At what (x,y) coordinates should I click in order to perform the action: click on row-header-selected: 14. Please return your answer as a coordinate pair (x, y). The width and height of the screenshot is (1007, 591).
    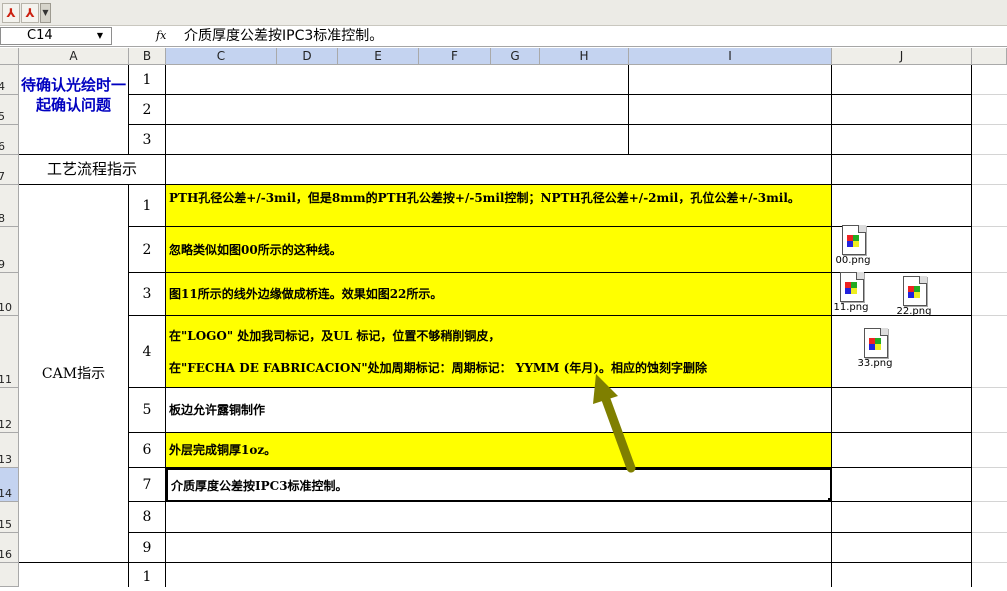
    Looking at the image, I should click on (9, 485).